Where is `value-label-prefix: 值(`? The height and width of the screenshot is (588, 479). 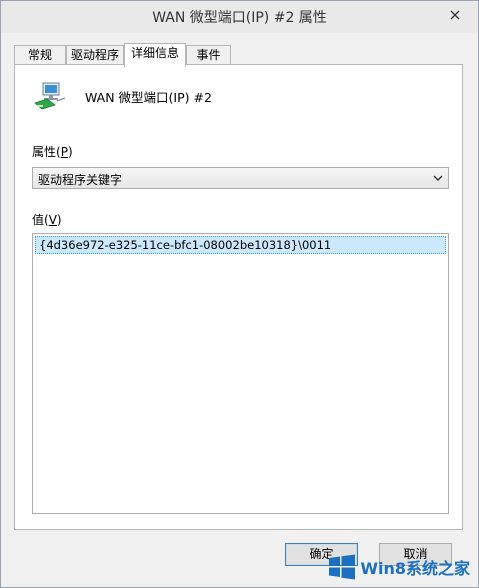 value-label-prefix: 值( is located at coordinates (40, 220).